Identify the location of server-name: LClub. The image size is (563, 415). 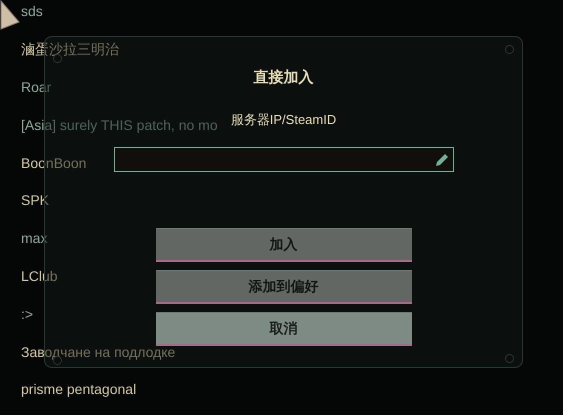
(39, 276).